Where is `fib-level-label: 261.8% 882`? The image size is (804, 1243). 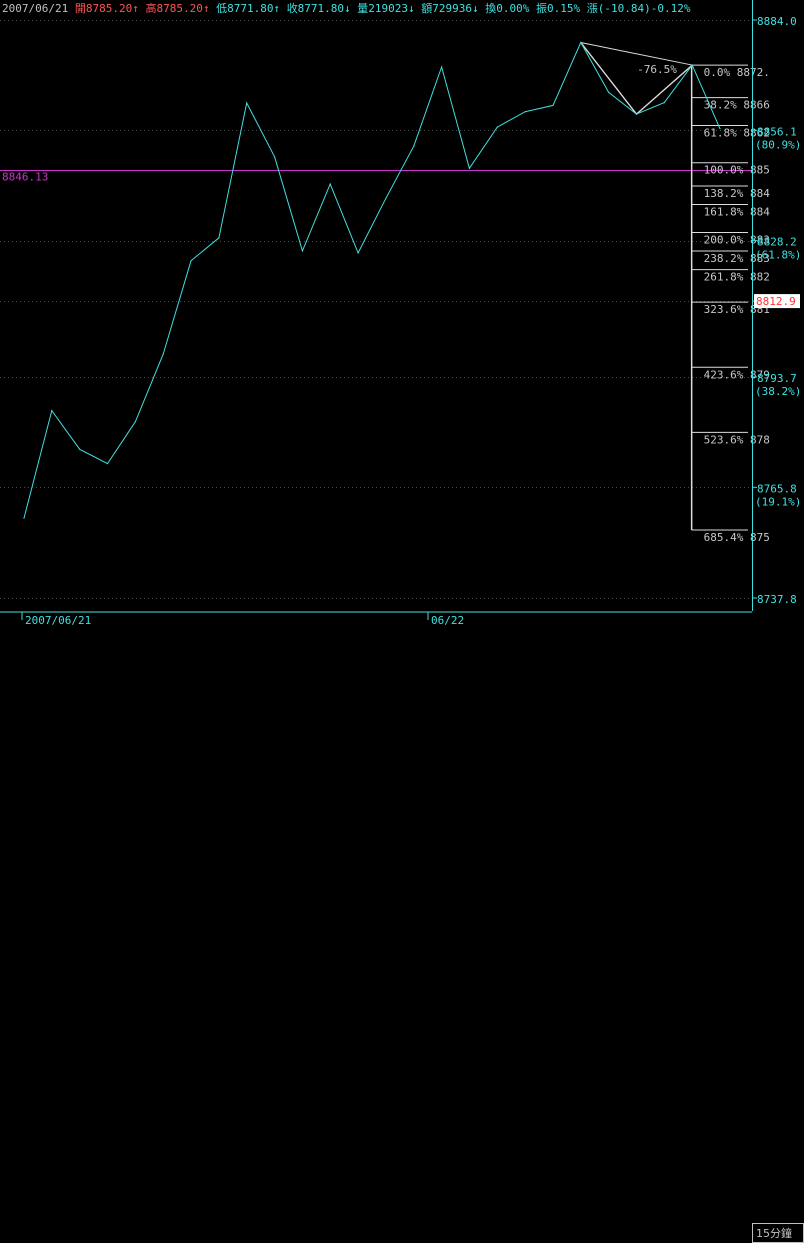 fib-level-label: 261.8% 882 is located at coordinates (737, 277).